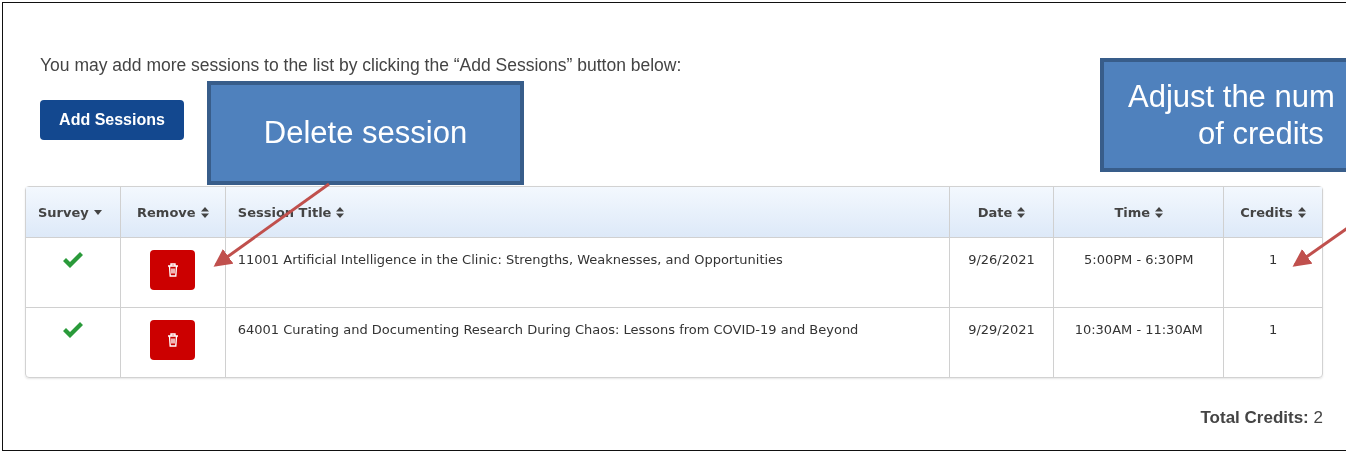  What do you see at coordinates (365, 133) in the screenshot?
I see `callout-box: Delete session` at bounding box center [365, 133].